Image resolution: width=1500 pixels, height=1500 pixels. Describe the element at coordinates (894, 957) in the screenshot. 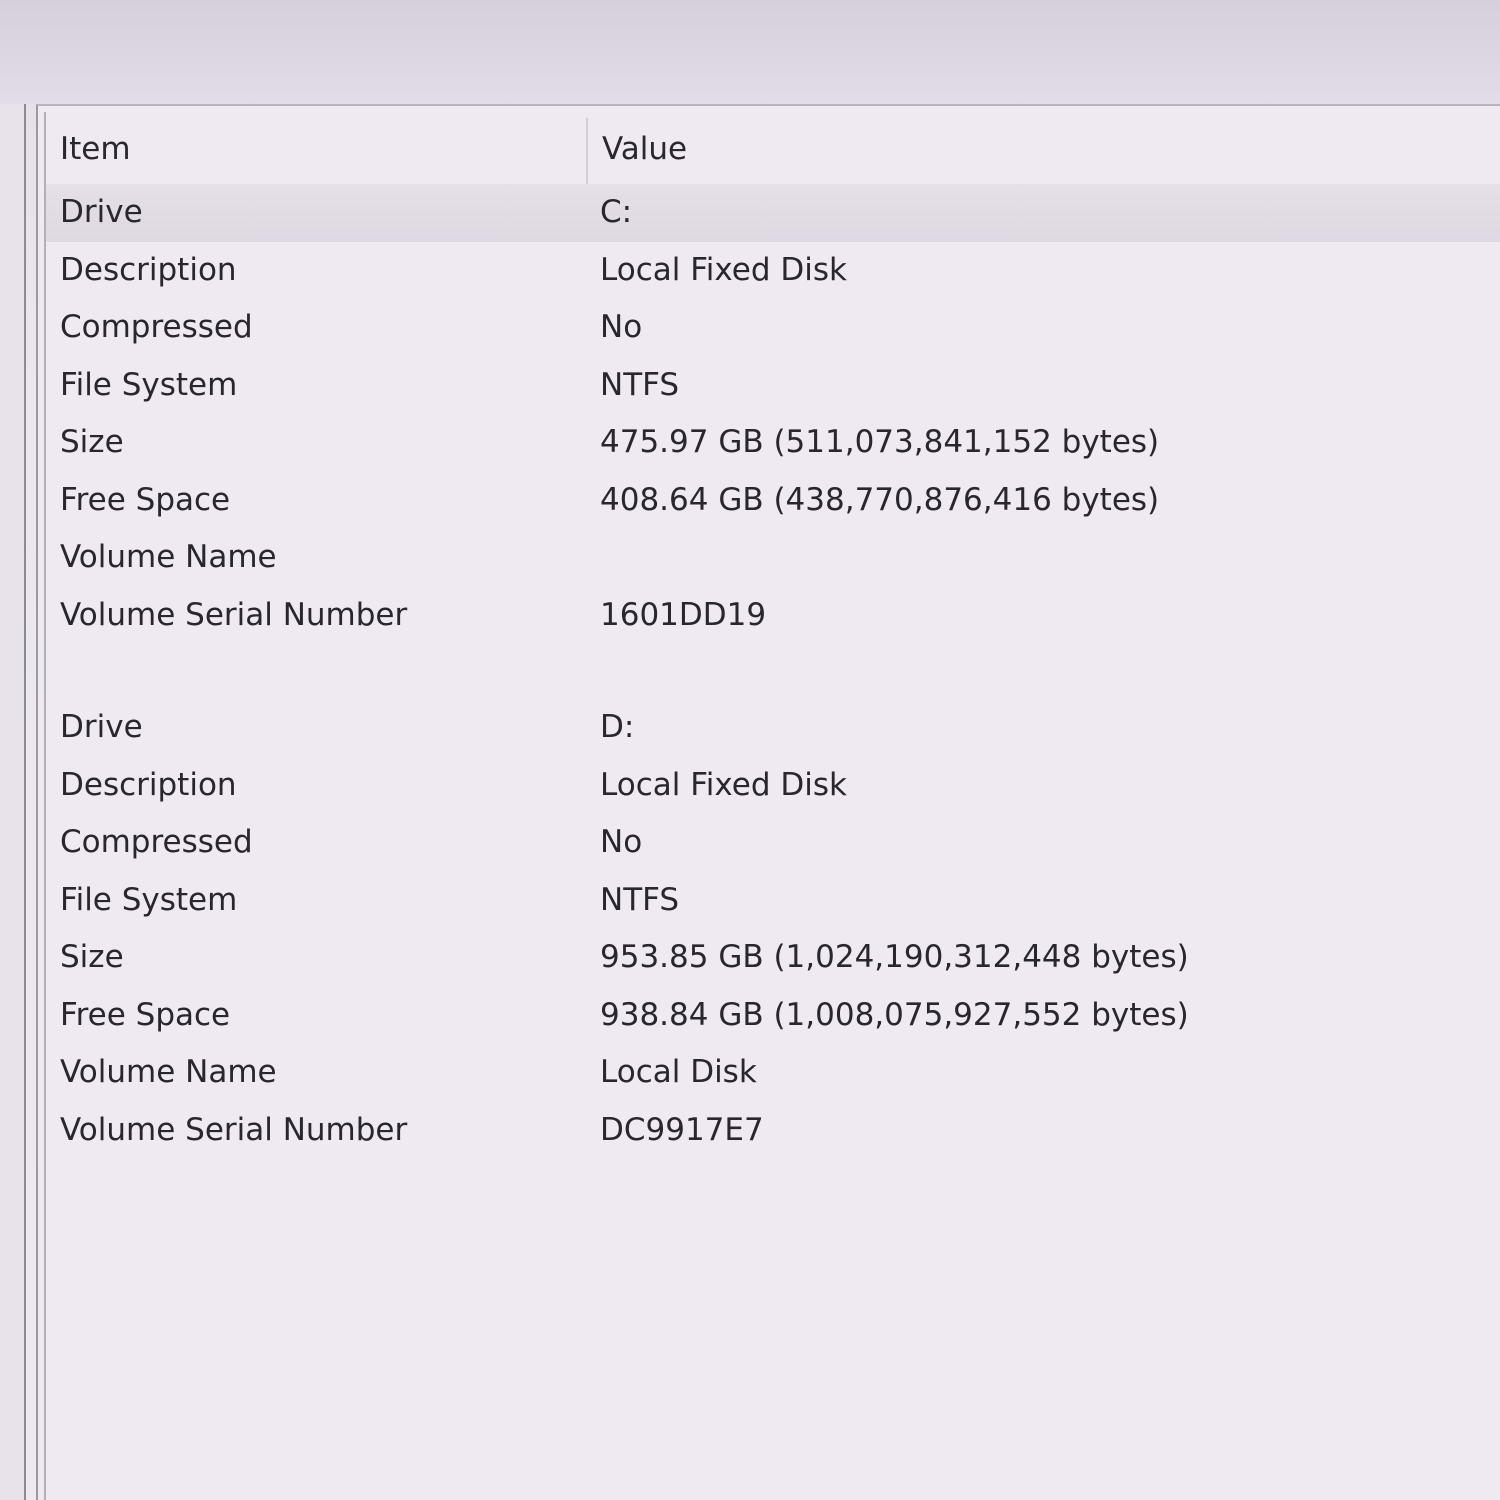

I see `value-cell: 953.85 GB (1,024,190,312,448 bytes)` at that location.